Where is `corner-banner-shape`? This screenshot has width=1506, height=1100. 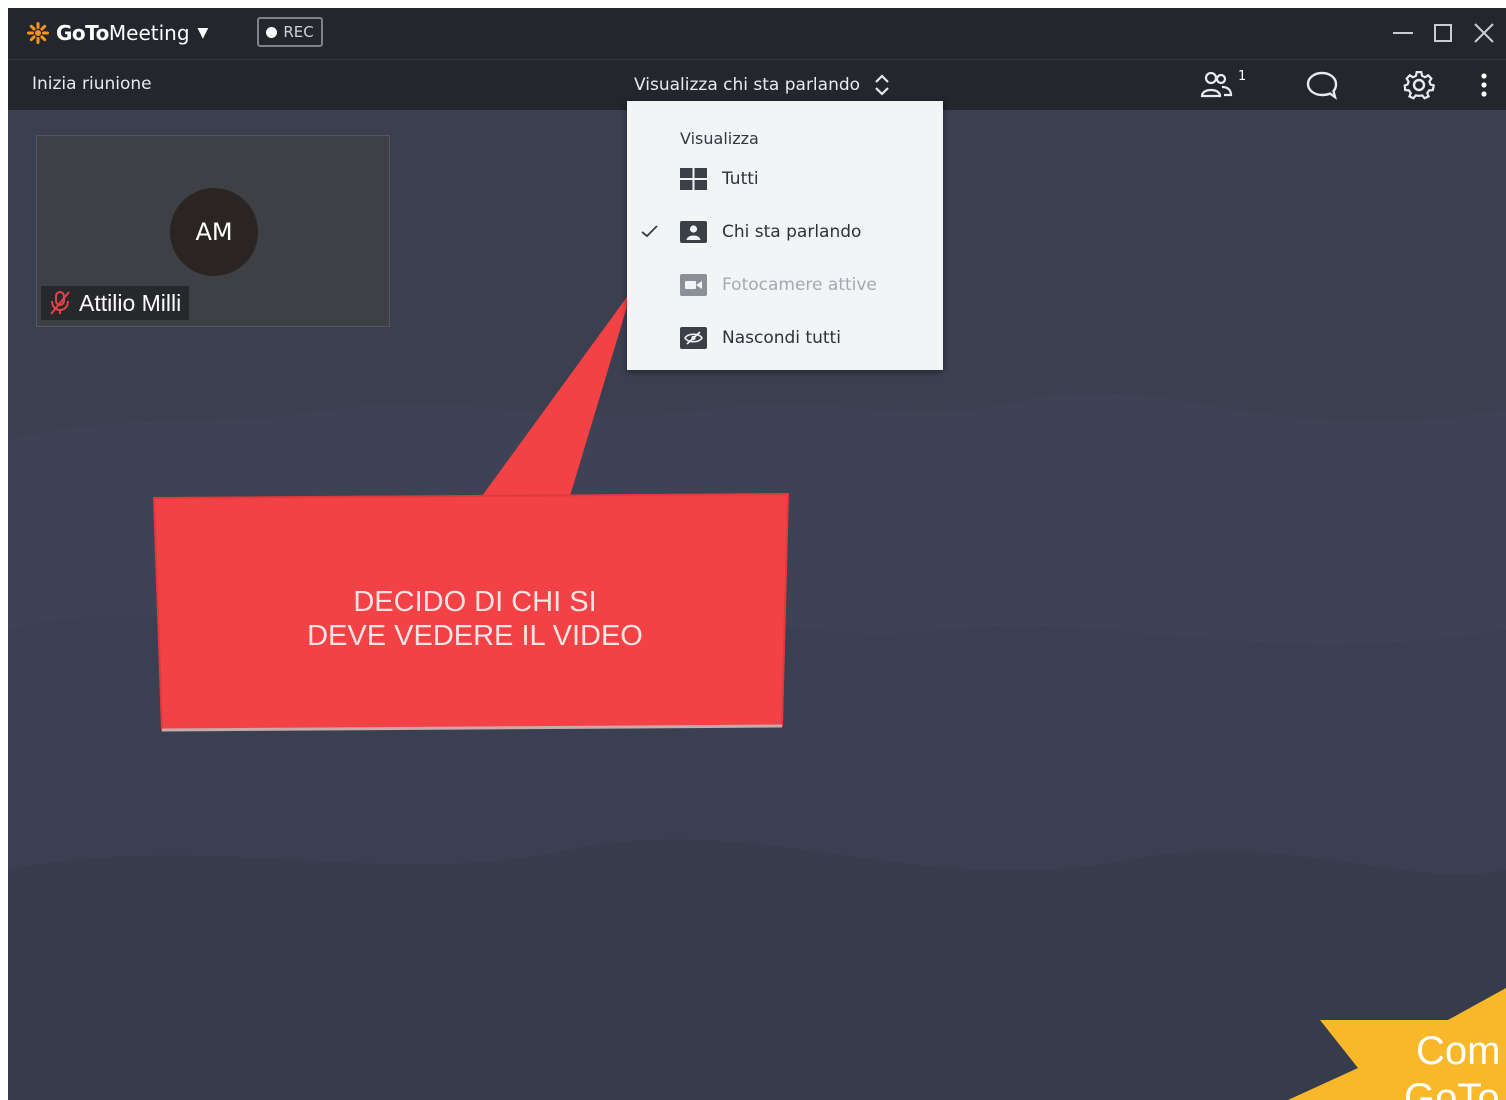 corner-banner-shape is located at coordinates (1397, 1044).